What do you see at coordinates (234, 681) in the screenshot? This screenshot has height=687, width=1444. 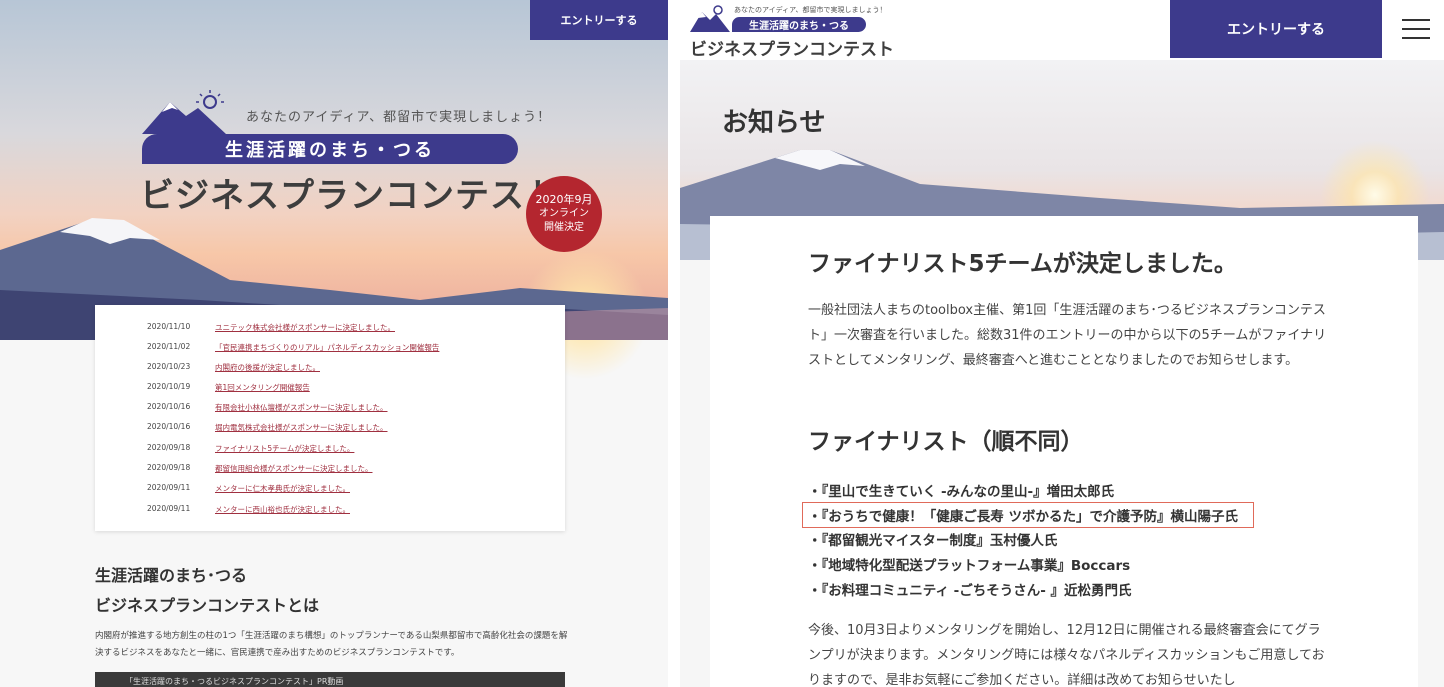 I see `video-title: 「生涯活躍のまち・つるビジネスプランコンテスト」PR動画` at bounding box center [234, 681].